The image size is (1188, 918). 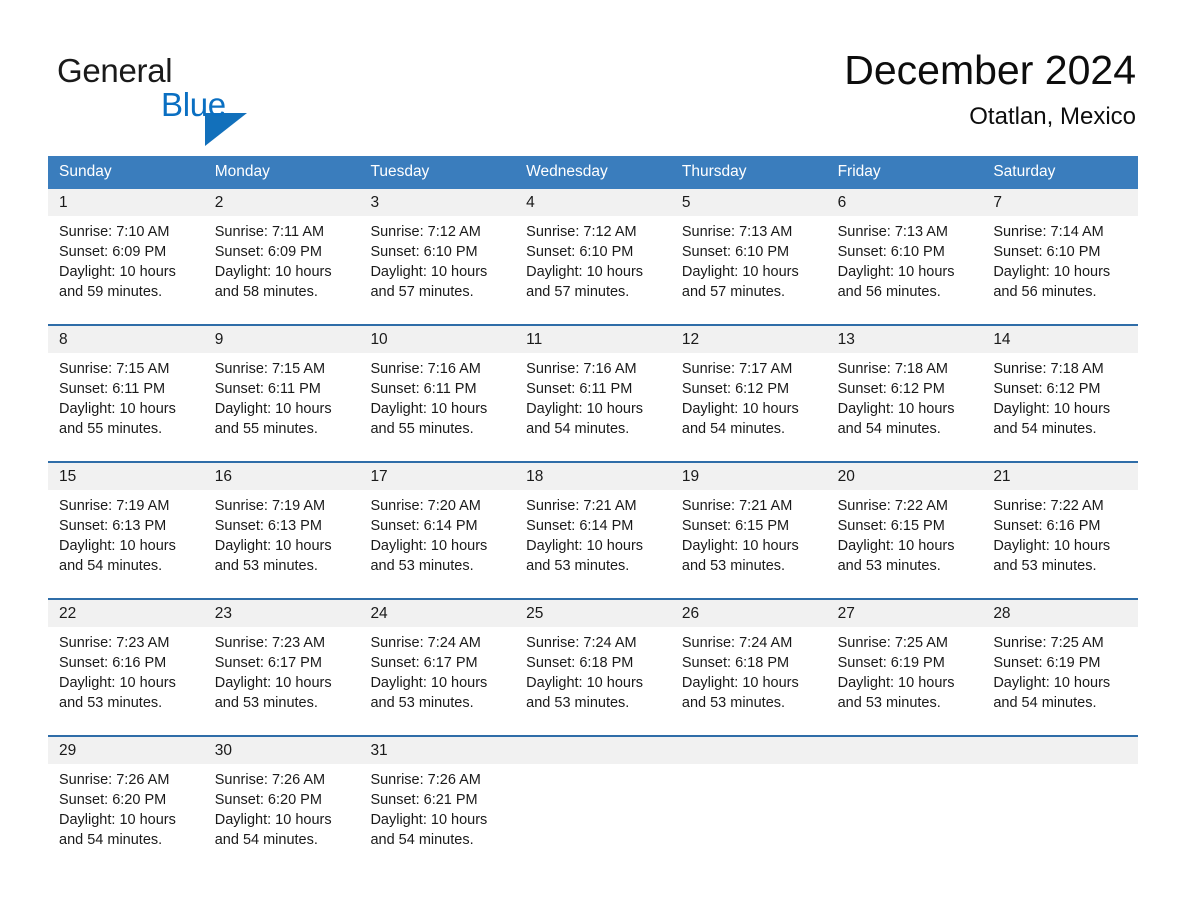 I want to click on day-number: 18, so click(x=593, y=476).